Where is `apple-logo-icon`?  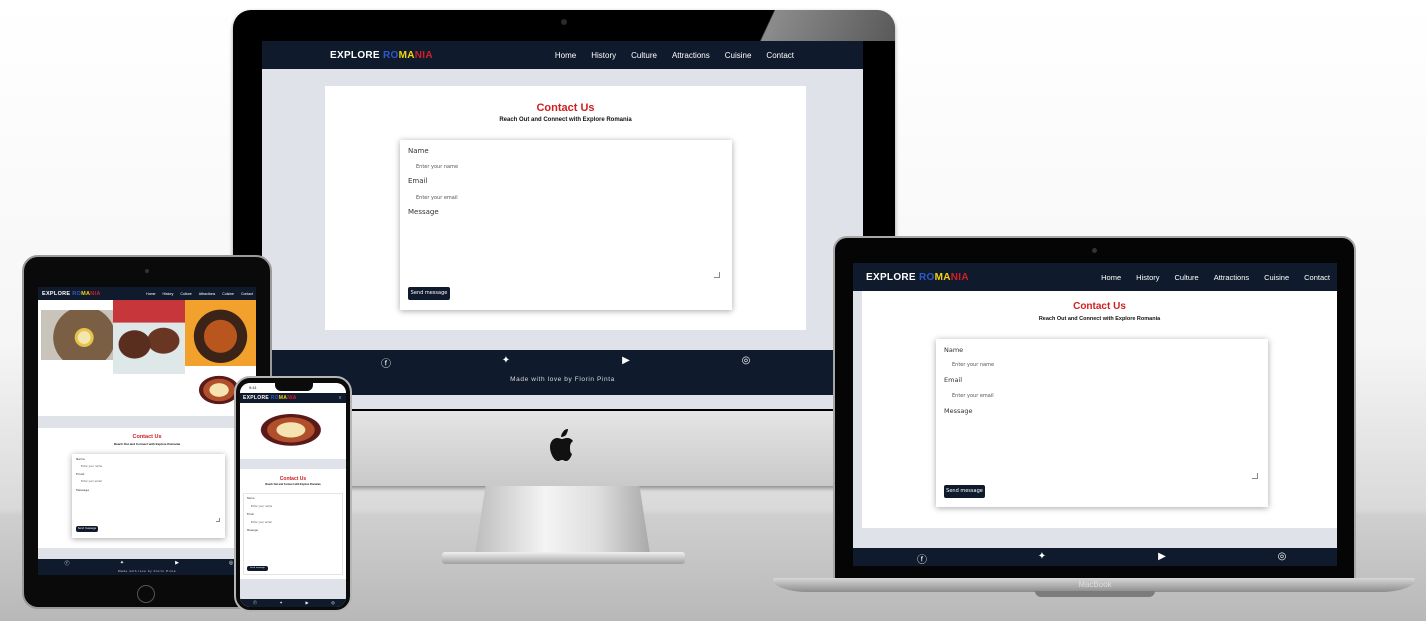 apple-logo-icon is located at coordinates (563, 446).